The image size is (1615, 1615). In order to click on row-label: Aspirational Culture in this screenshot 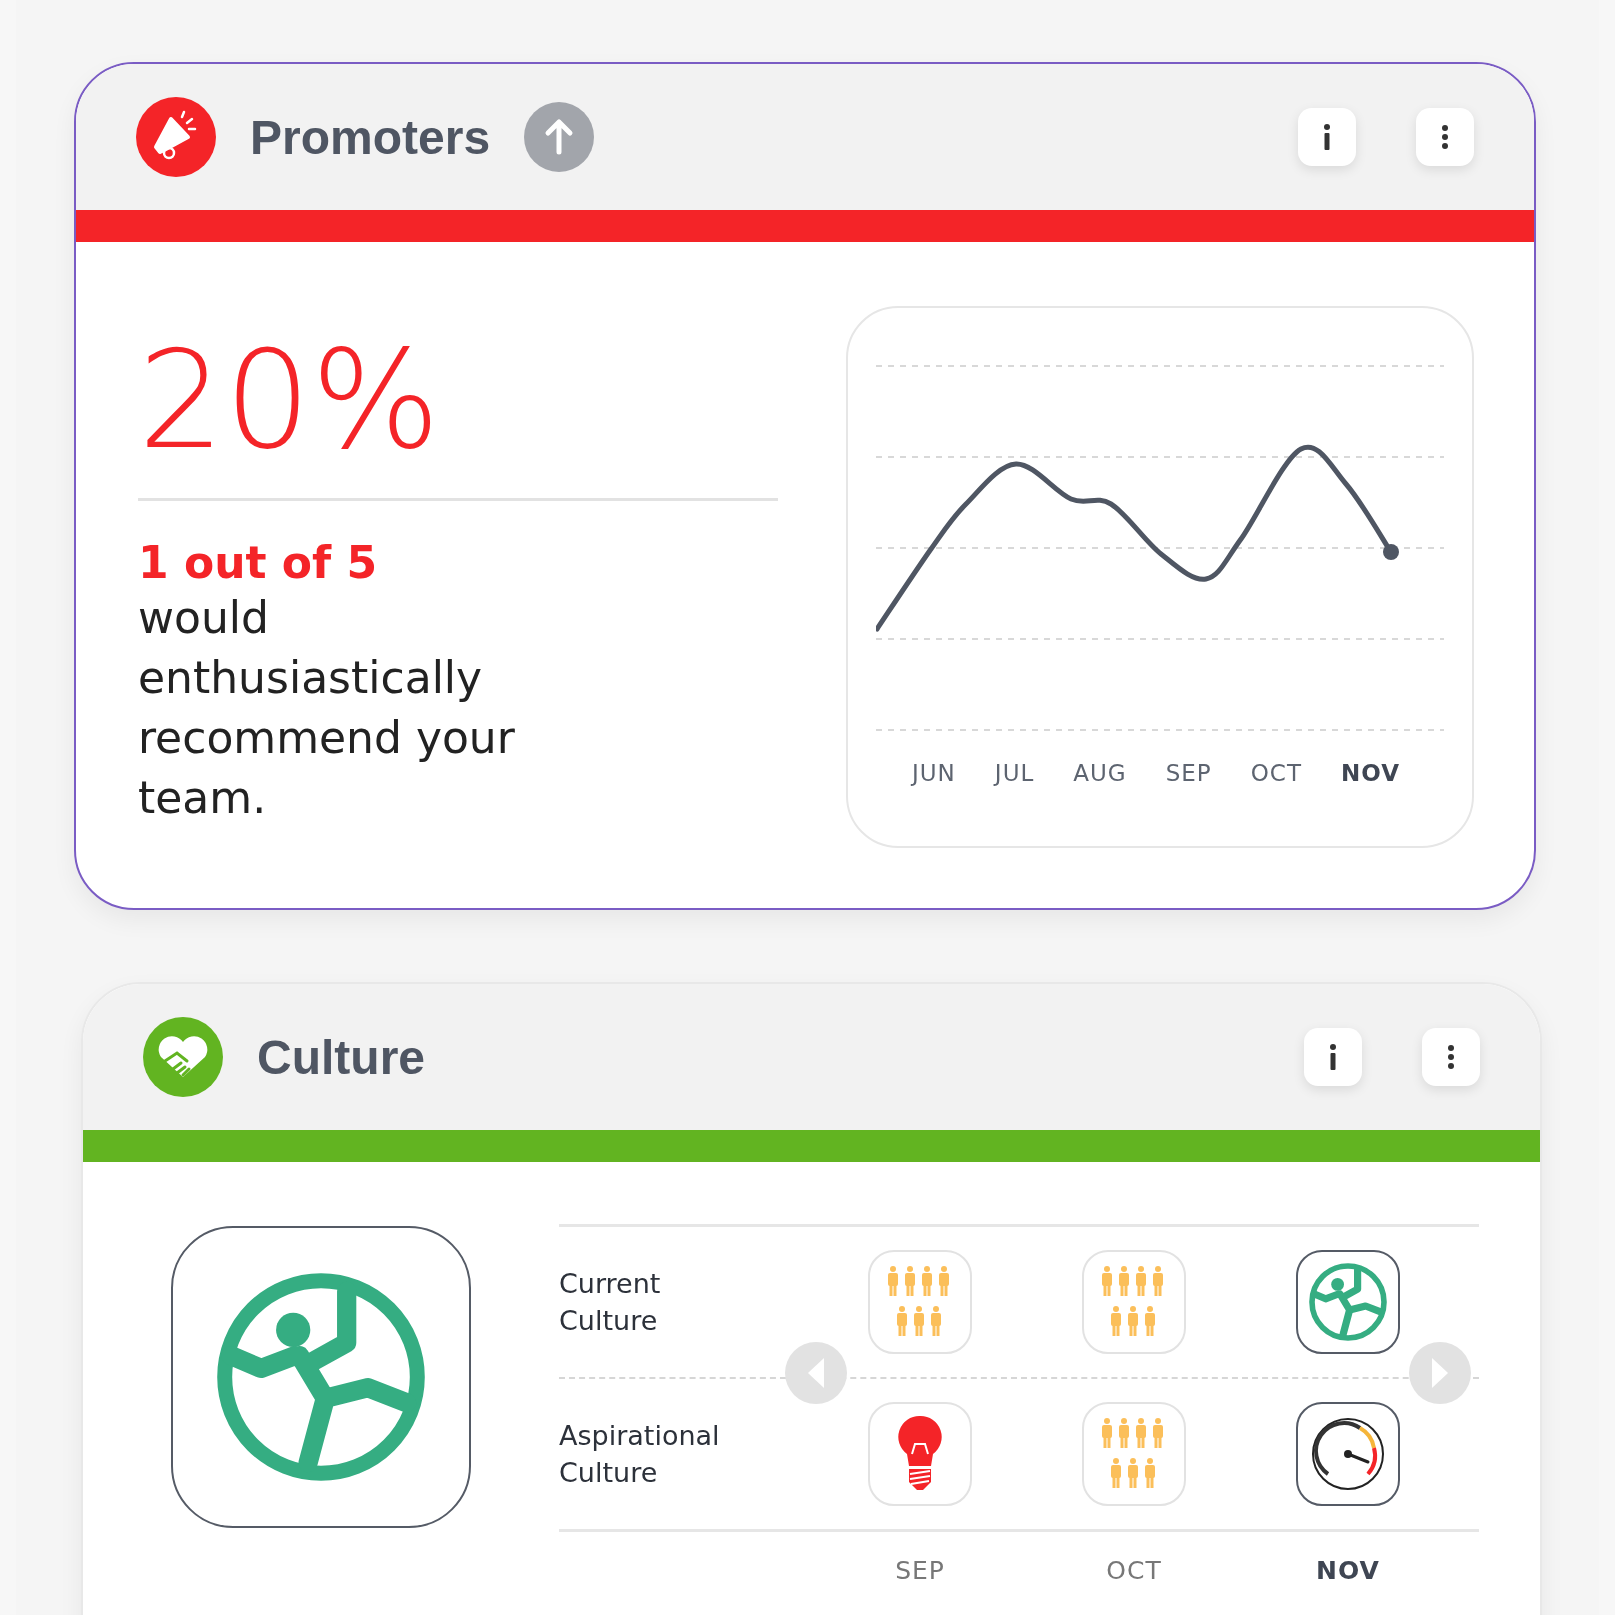, I will do `click(640, 1454)`.